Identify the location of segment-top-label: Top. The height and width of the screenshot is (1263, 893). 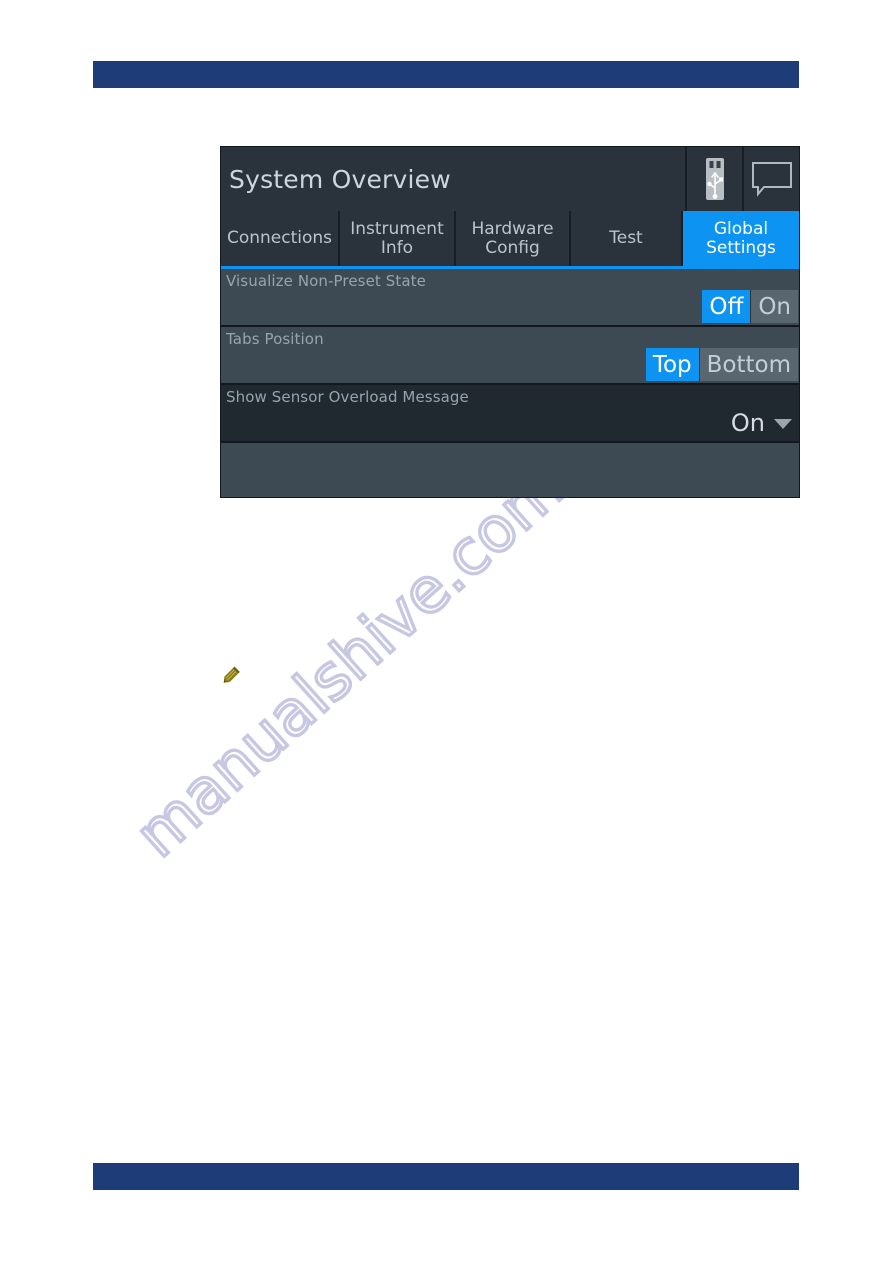
(672, 364).